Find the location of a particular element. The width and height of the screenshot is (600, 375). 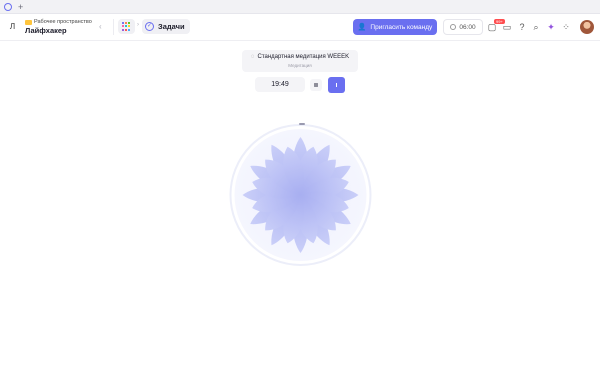

invite-team-label: Пригласить команду is located at coordinates (401, 27).